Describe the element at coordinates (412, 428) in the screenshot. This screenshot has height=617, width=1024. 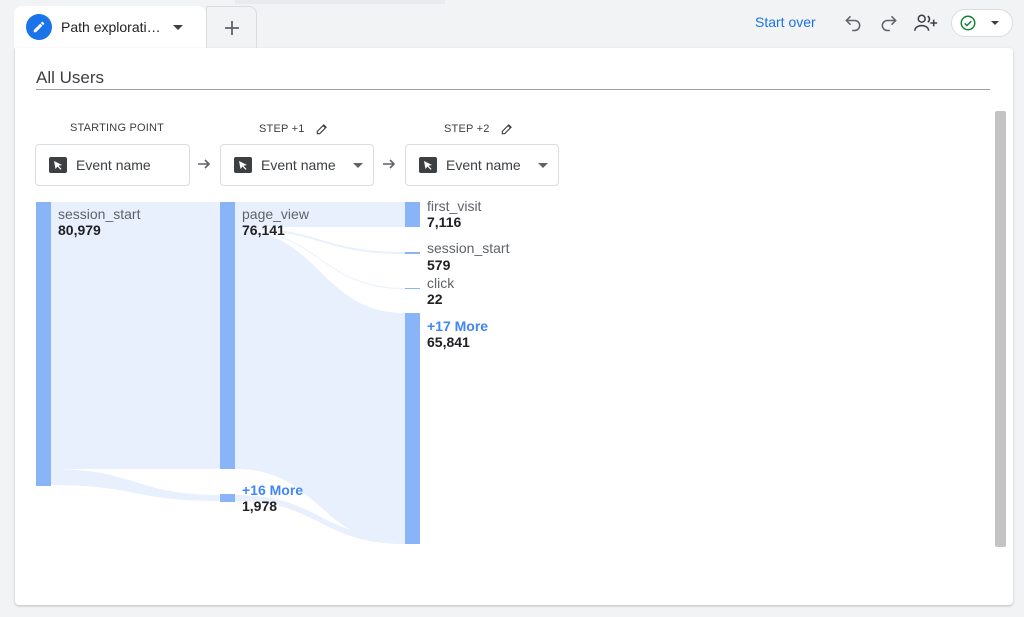
I see `bar-step2-more` at that location.